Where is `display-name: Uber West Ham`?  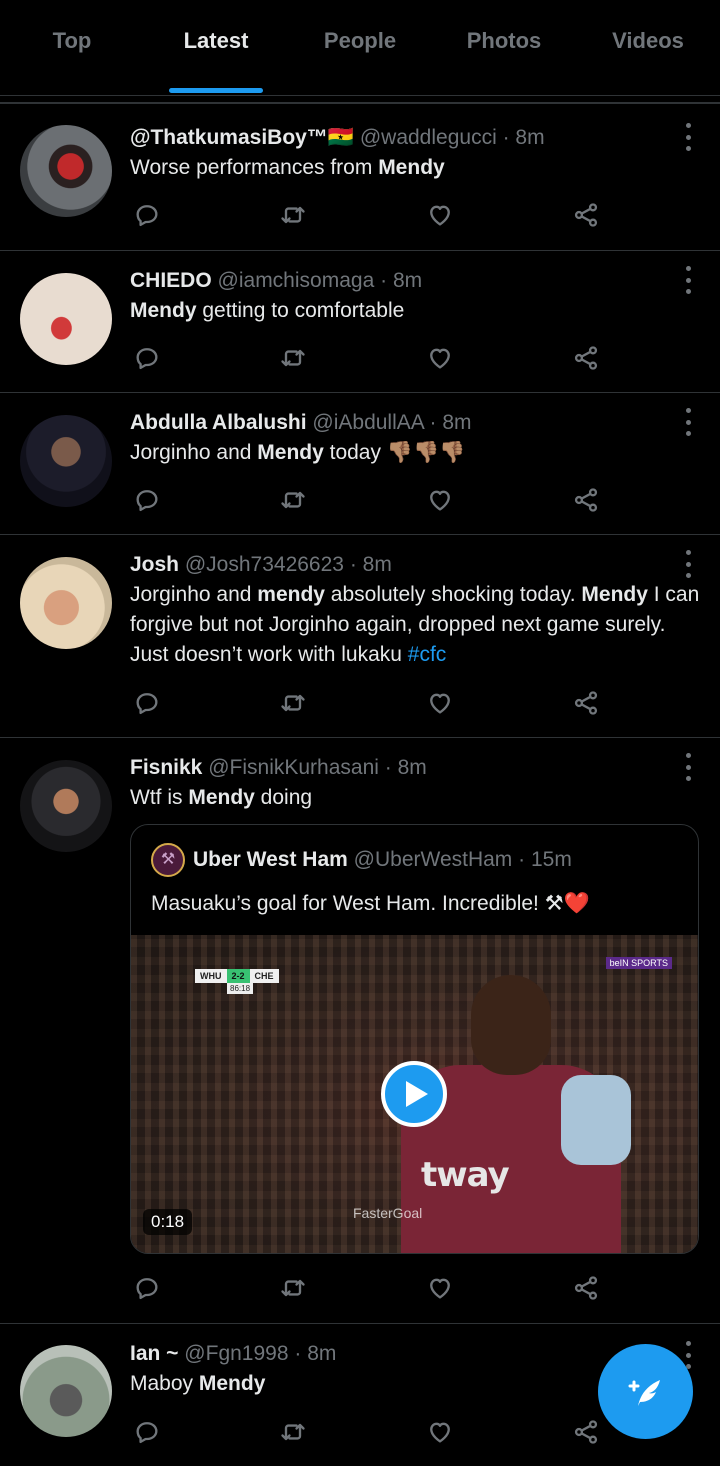
display-name: Uber West Ham is located at coordinates (270, 860).